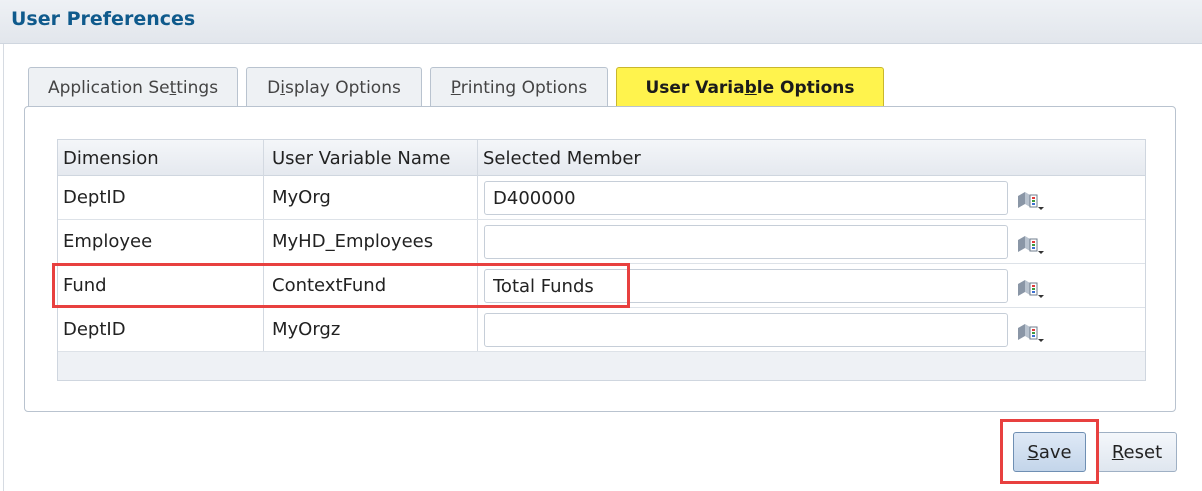 The height and width of the screenshot is (491, 1202). I want to click on tab-label: User Varia, so click(695, 88).